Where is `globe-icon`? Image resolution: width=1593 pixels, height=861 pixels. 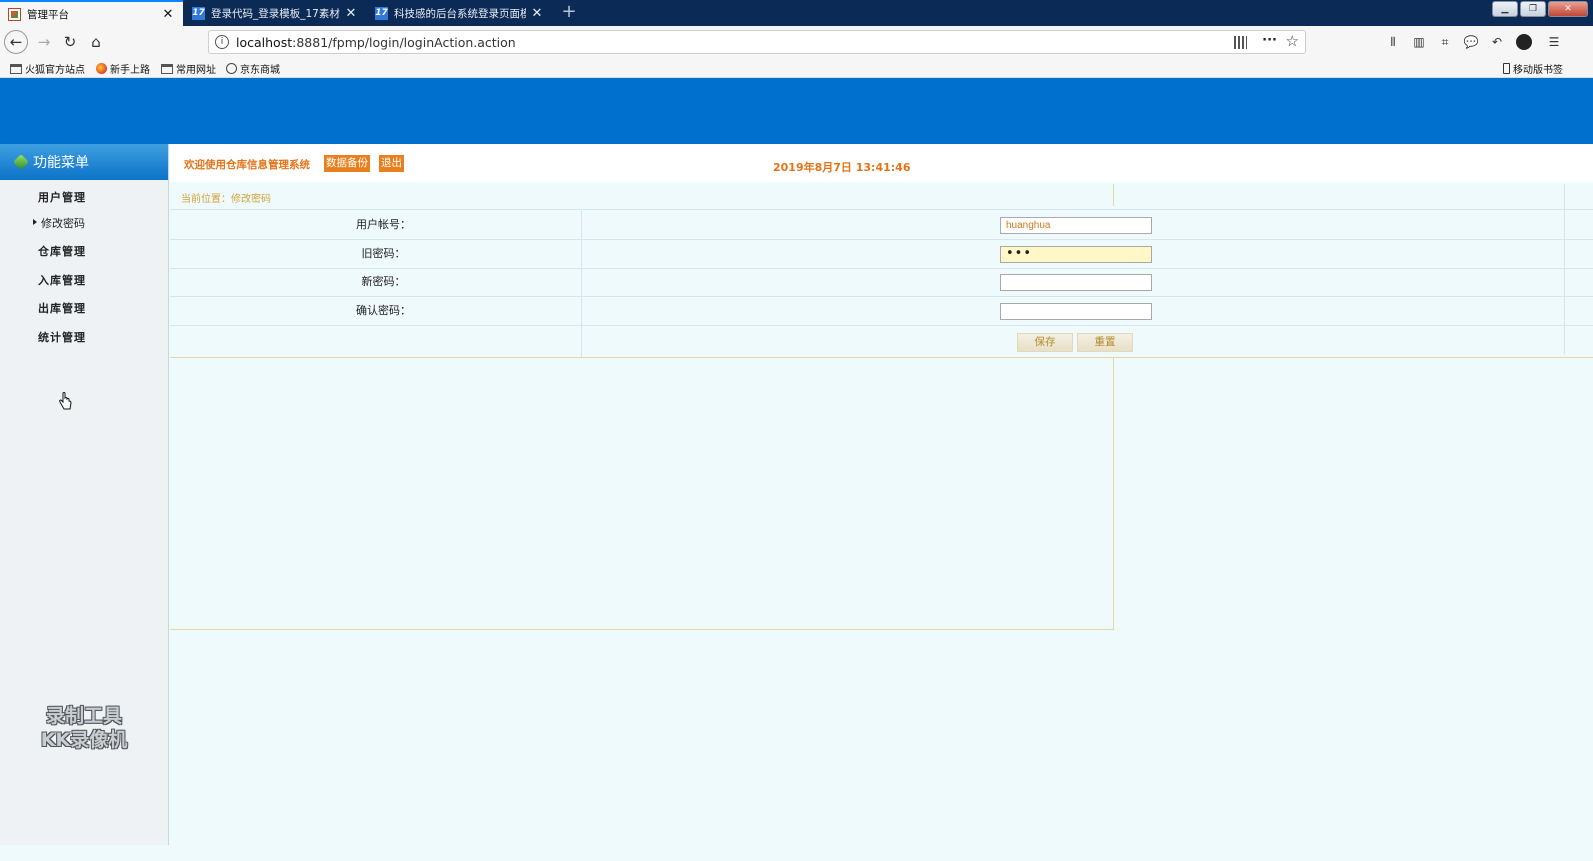 globe-icon is located at coordinates (231, 68).